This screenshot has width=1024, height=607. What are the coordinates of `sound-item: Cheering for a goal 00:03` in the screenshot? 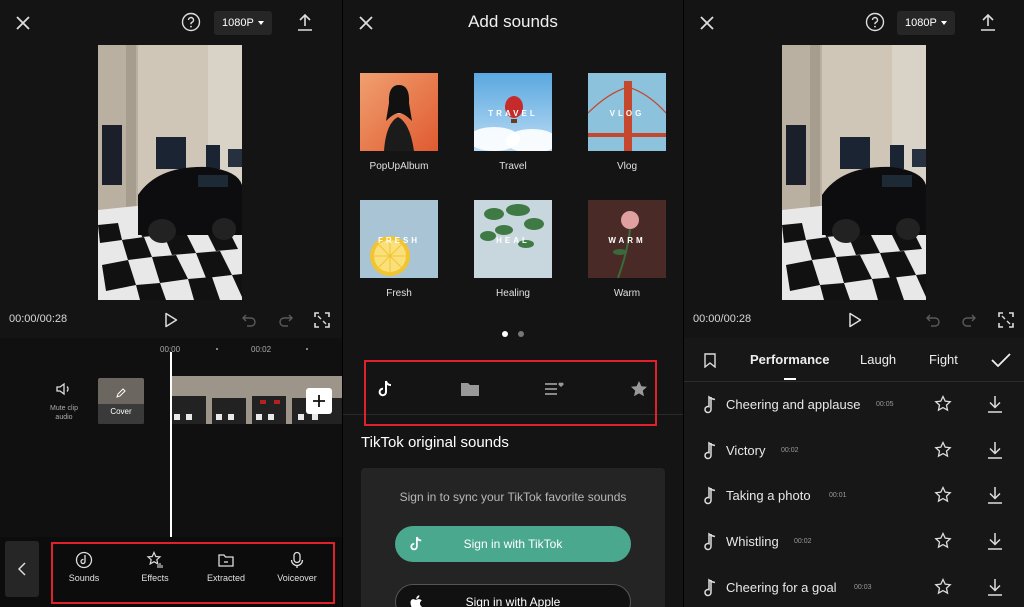 It's located at (854, 592).